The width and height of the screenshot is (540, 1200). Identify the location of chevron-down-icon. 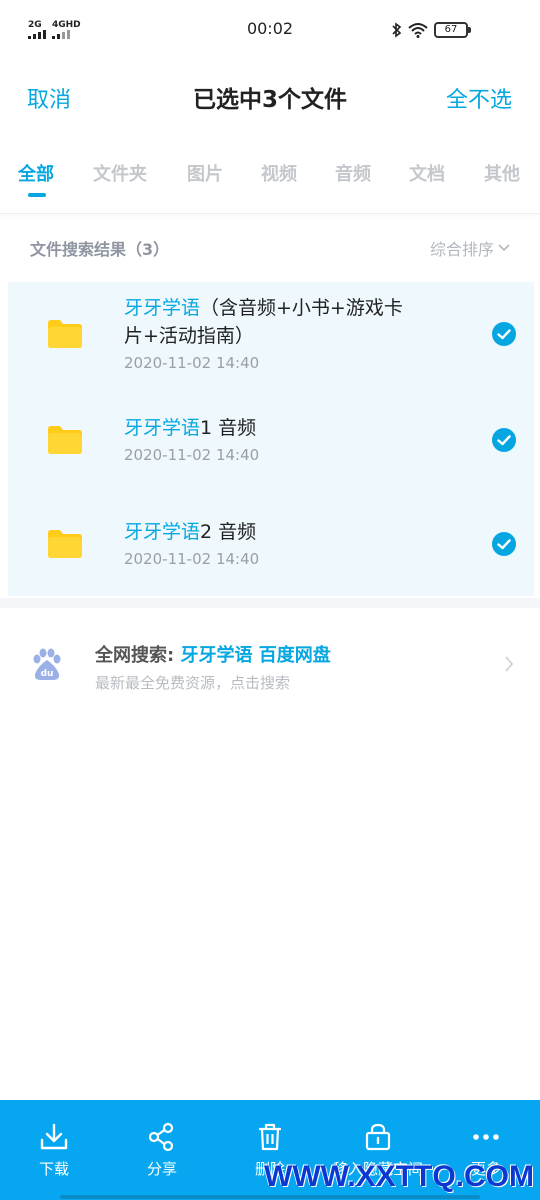
(504, 248).